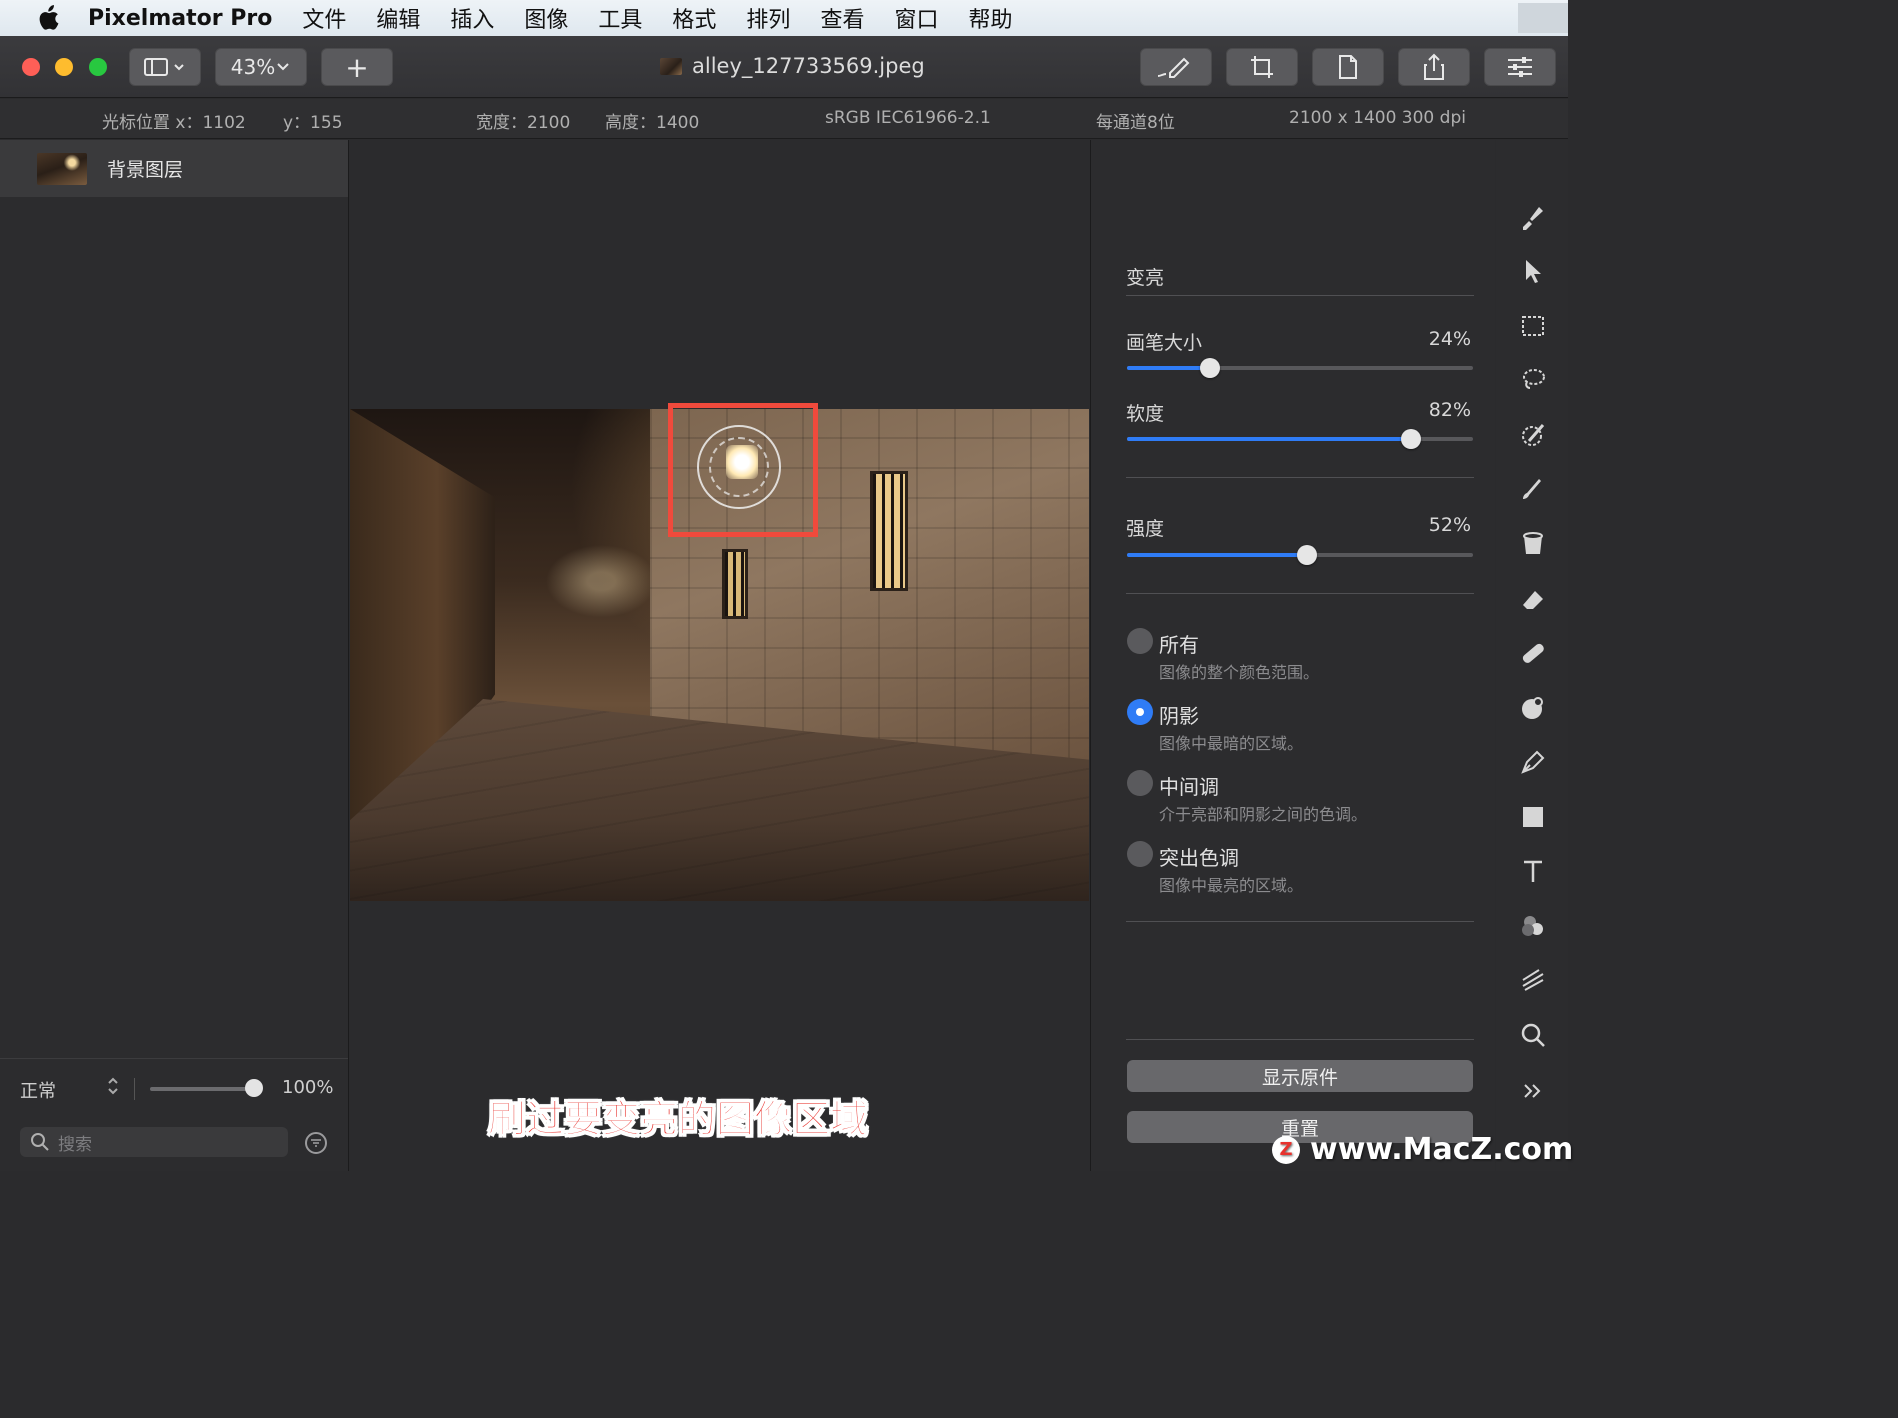 This screenshot has width=1898, height=1418. What do you see at coordinates (1533, 599) in the screenshot?
I see `eraser-icon` at bounding box center [1533, 599].